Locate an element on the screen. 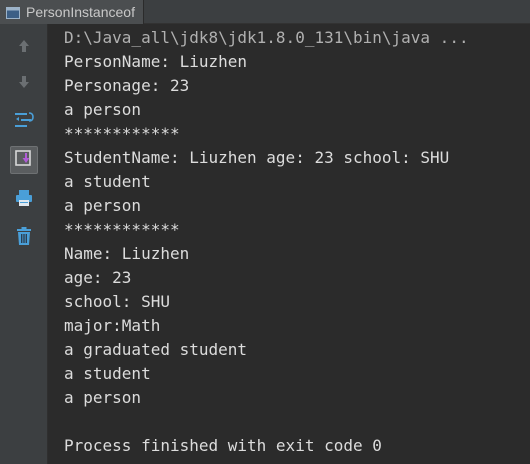  console-line: major:Math is located at coordinates (112, 325).